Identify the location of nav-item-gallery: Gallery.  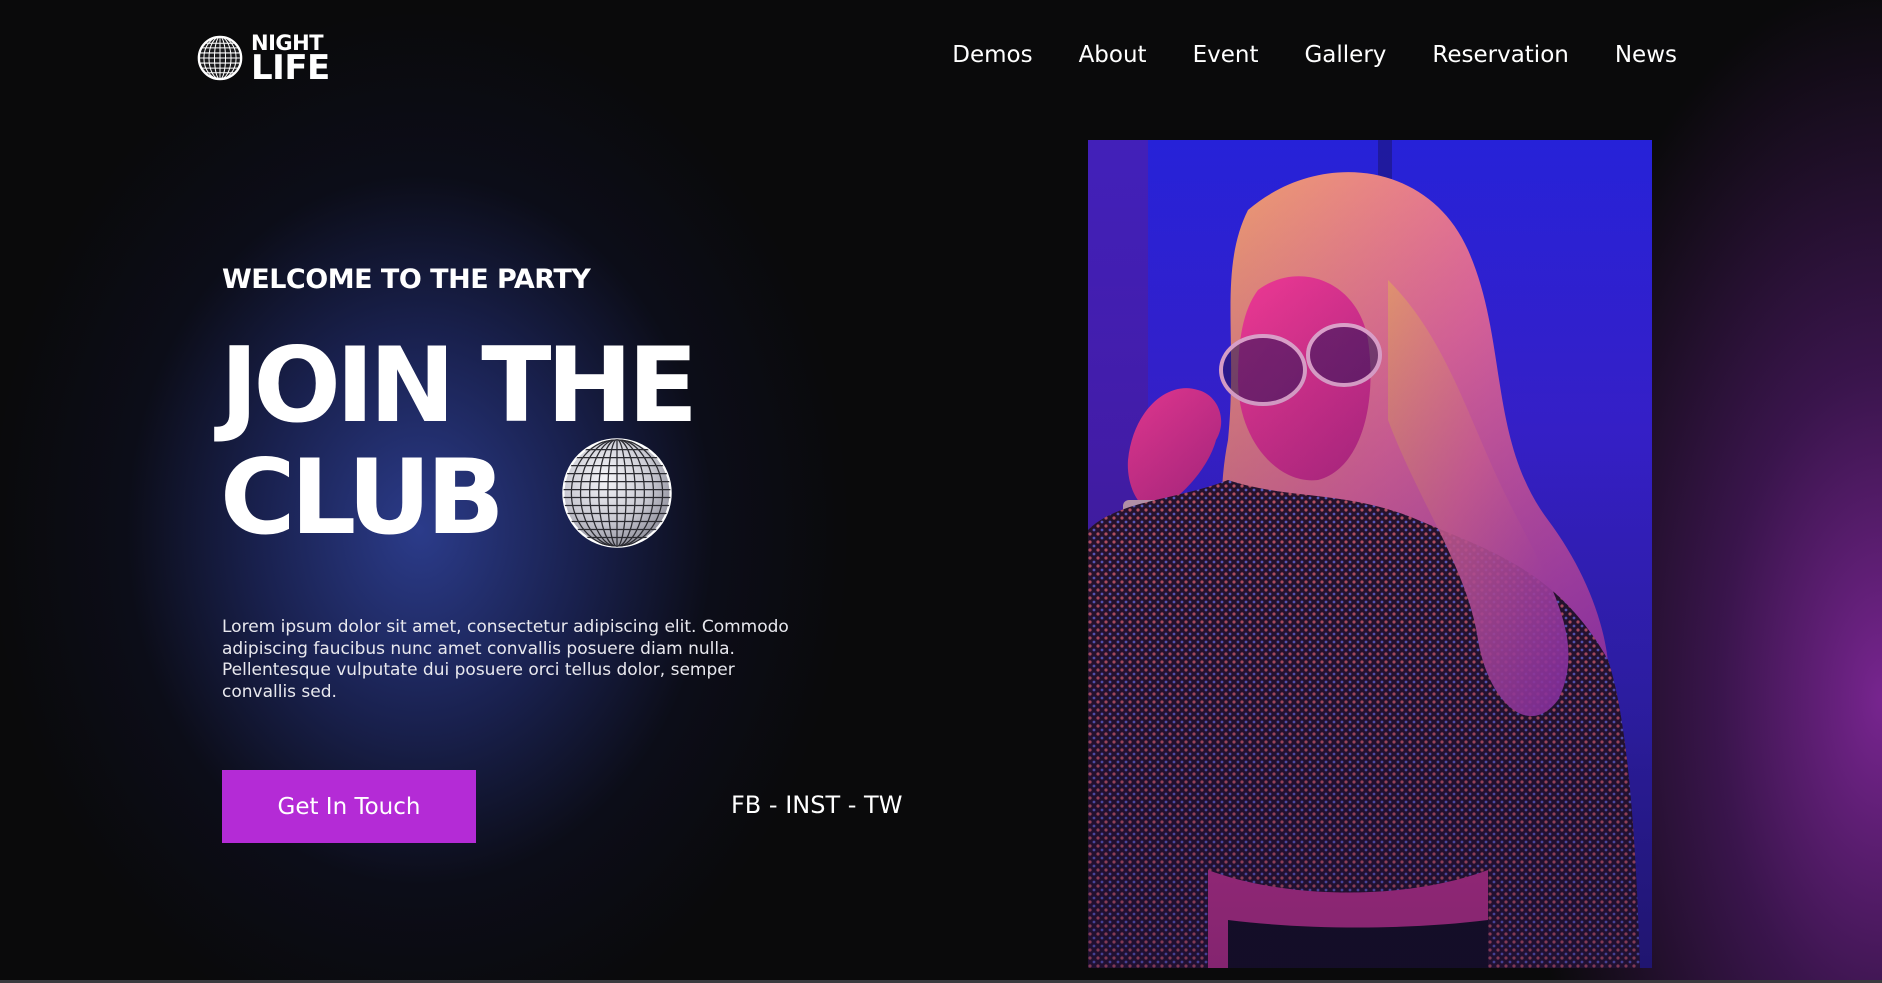
(1345, 55).